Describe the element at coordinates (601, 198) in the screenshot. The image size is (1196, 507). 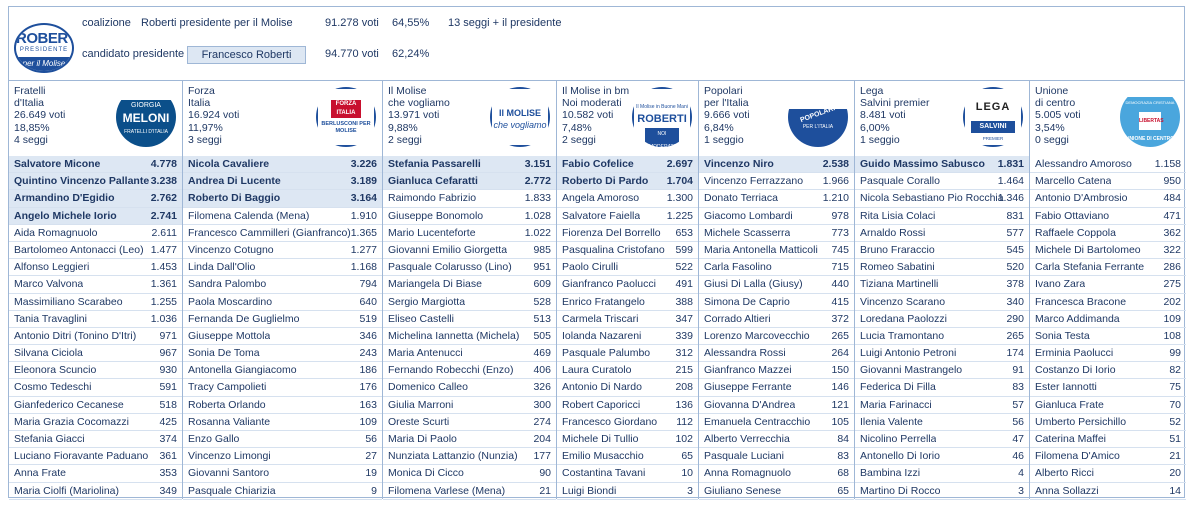
I see `candidate-name: Angela Amoroso` at that location.